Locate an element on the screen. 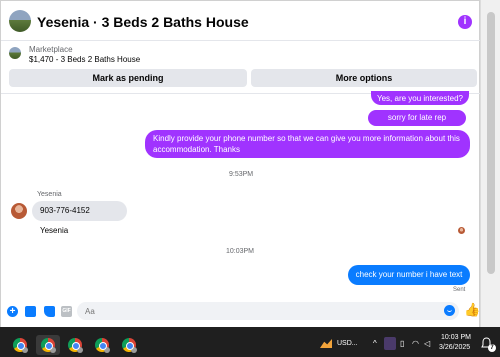 This screenshot has width=500, height=357. chat-header: Yesenia · 3 Beds 2 Baths House i is located at coordinates (241, 21).